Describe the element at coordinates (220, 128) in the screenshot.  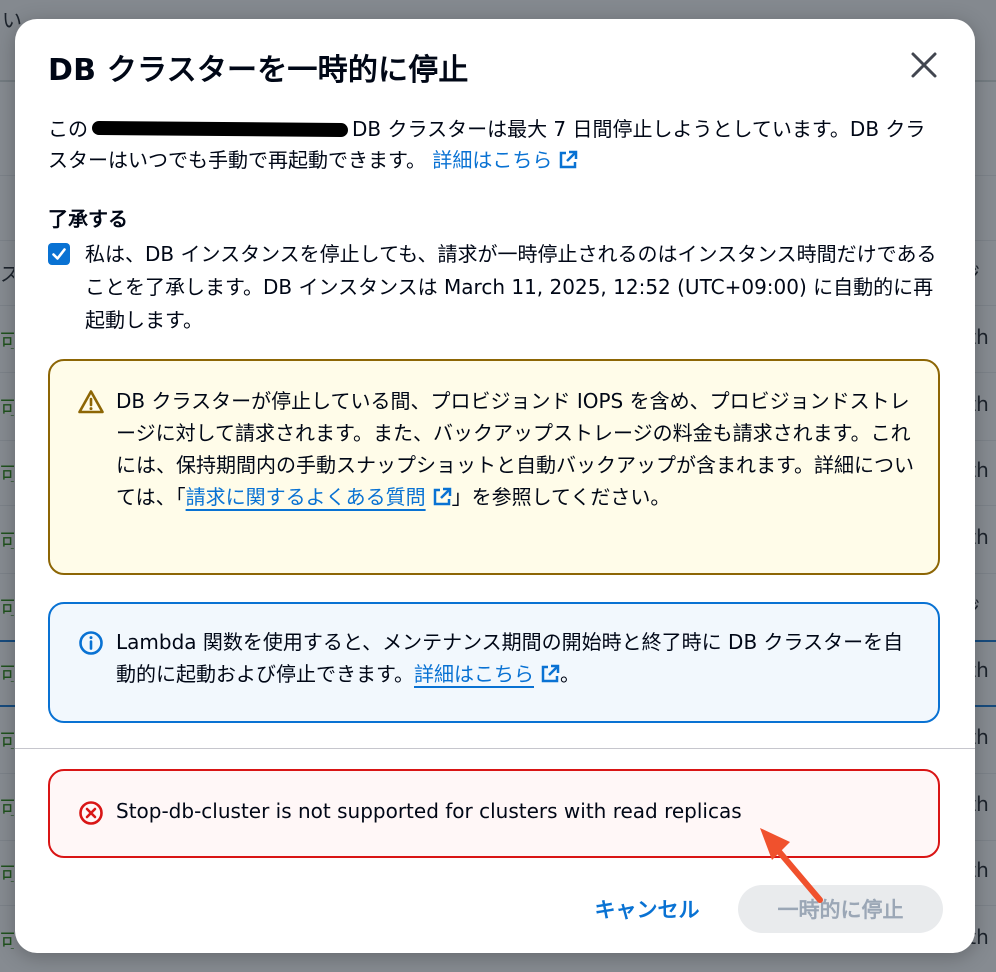
I see `redacted-cluster-name` at that location.